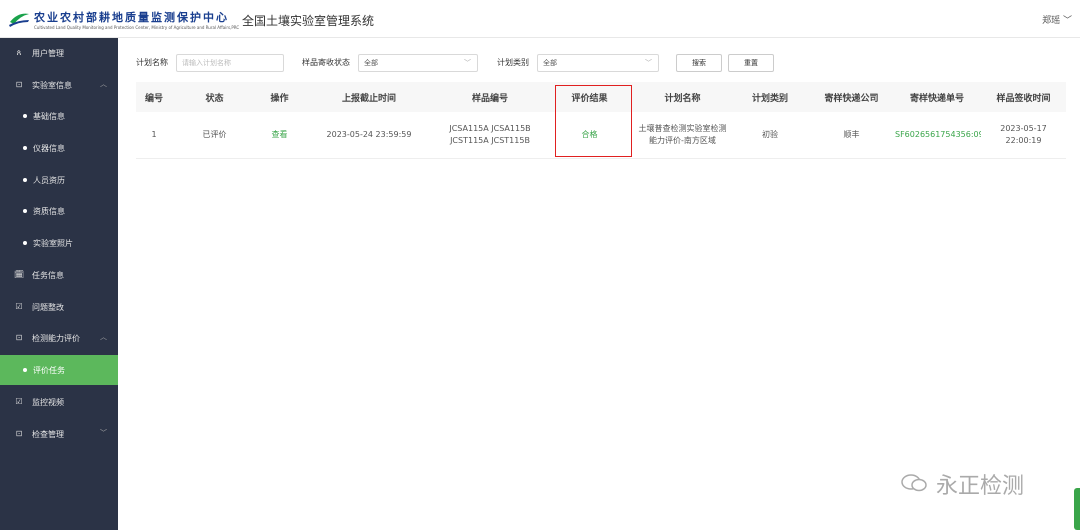 Image resolution: width=1080 pixels, height=530 pixels. I want to click on user-icon: ጰ, so click(19, 52).